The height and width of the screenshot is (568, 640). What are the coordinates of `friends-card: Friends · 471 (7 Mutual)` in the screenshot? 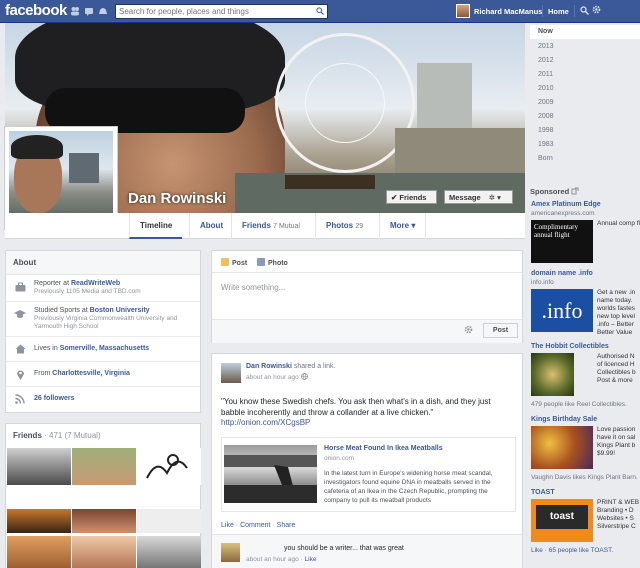 It's located at (103, 495).